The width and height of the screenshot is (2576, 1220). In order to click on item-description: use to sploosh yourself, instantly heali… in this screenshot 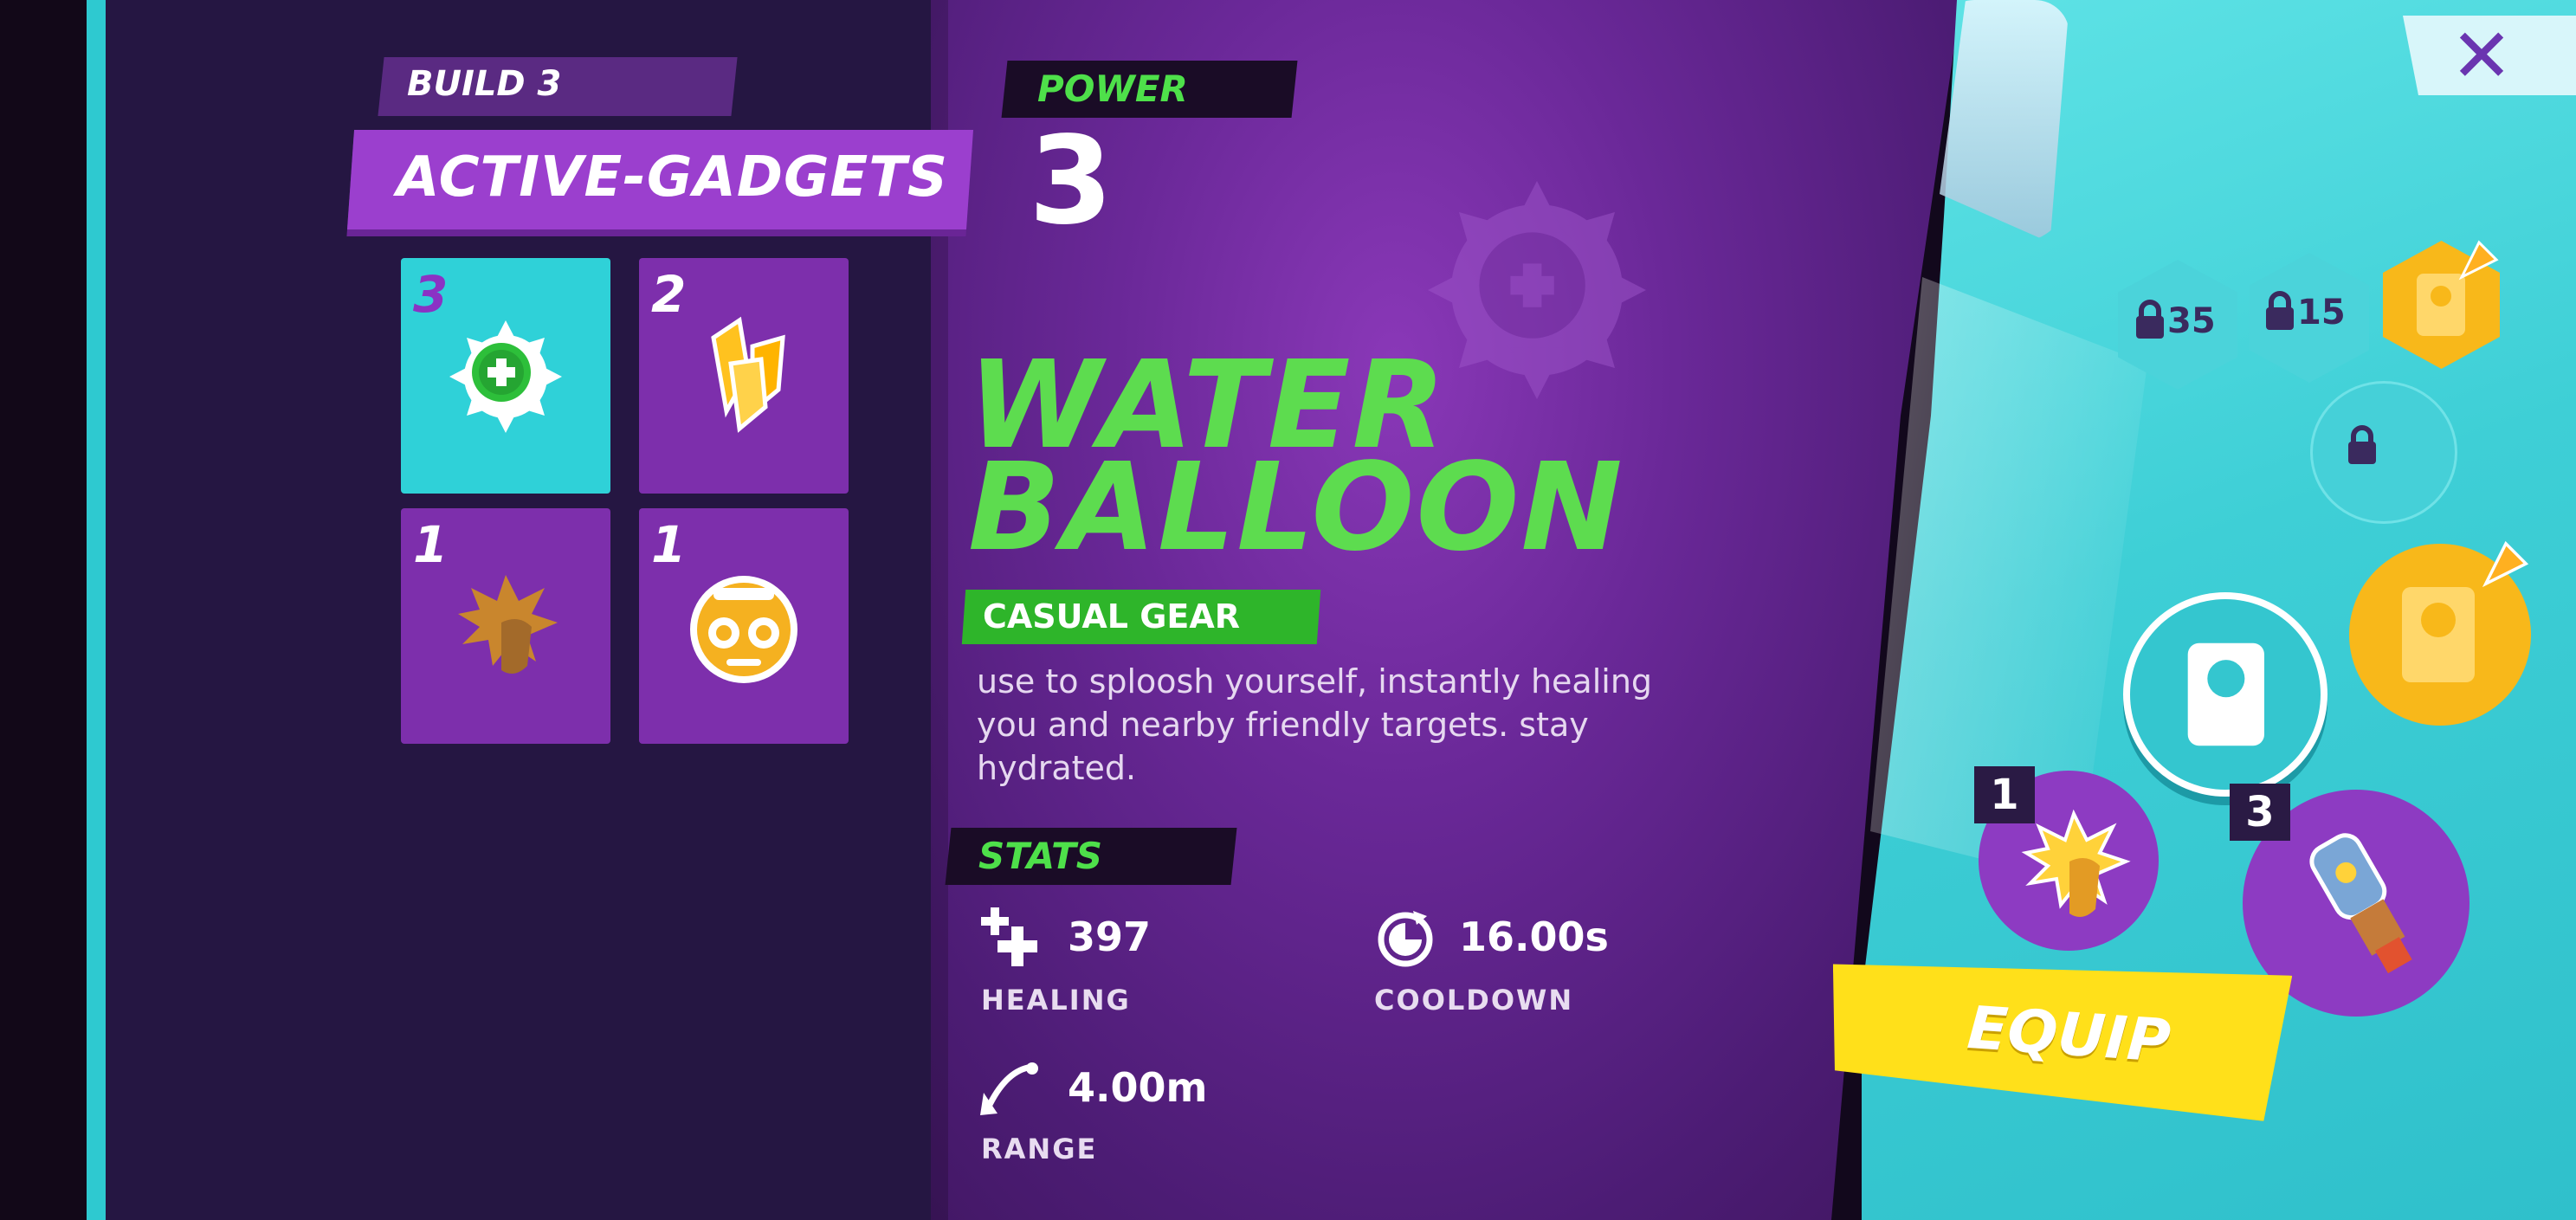, I will do `click(1315, 724)`.